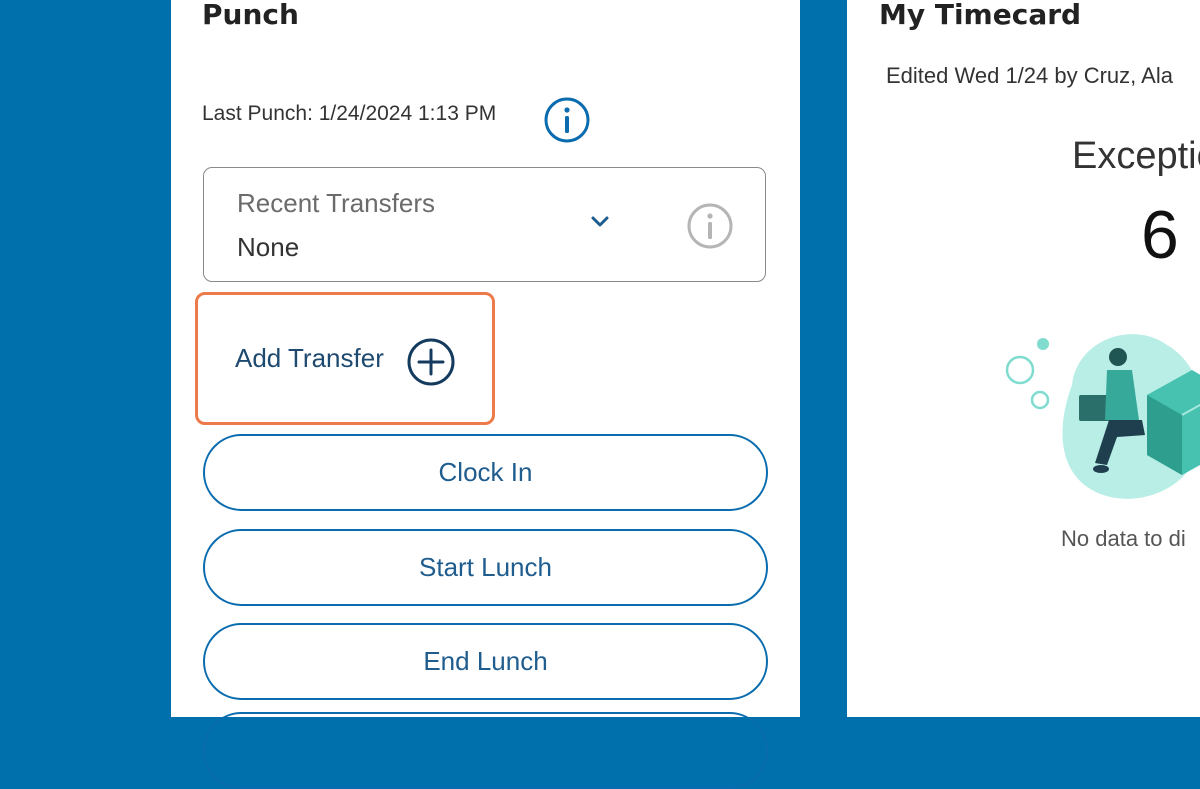 The height and width of the screenshot is (789, 1200). Describe the element at coordinates (250, 15) in the screenshot. I see `punch-title: Punch` at that location.